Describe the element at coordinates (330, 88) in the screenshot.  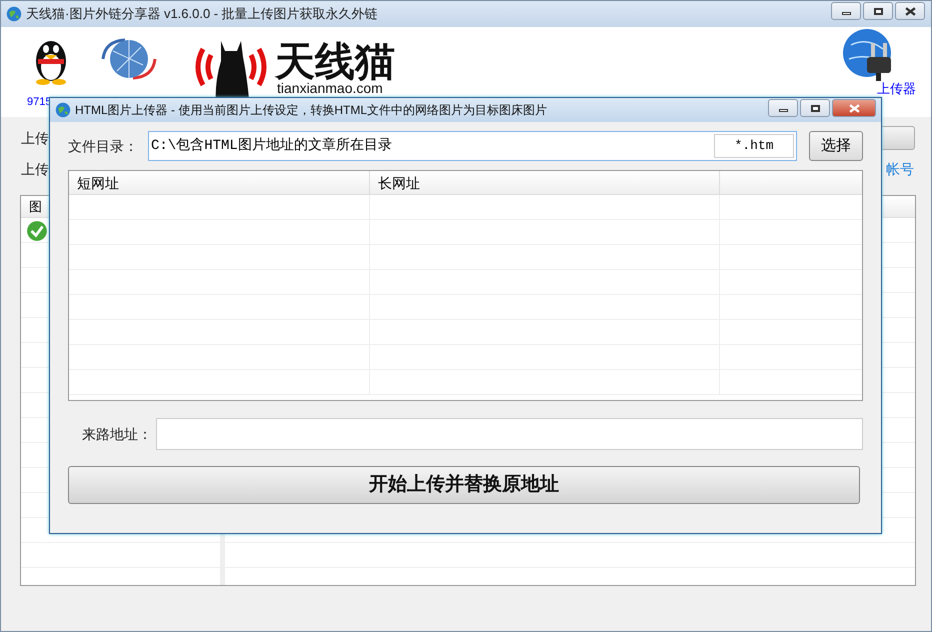
I see `logo-domain: tianxianmao.com` at that location.